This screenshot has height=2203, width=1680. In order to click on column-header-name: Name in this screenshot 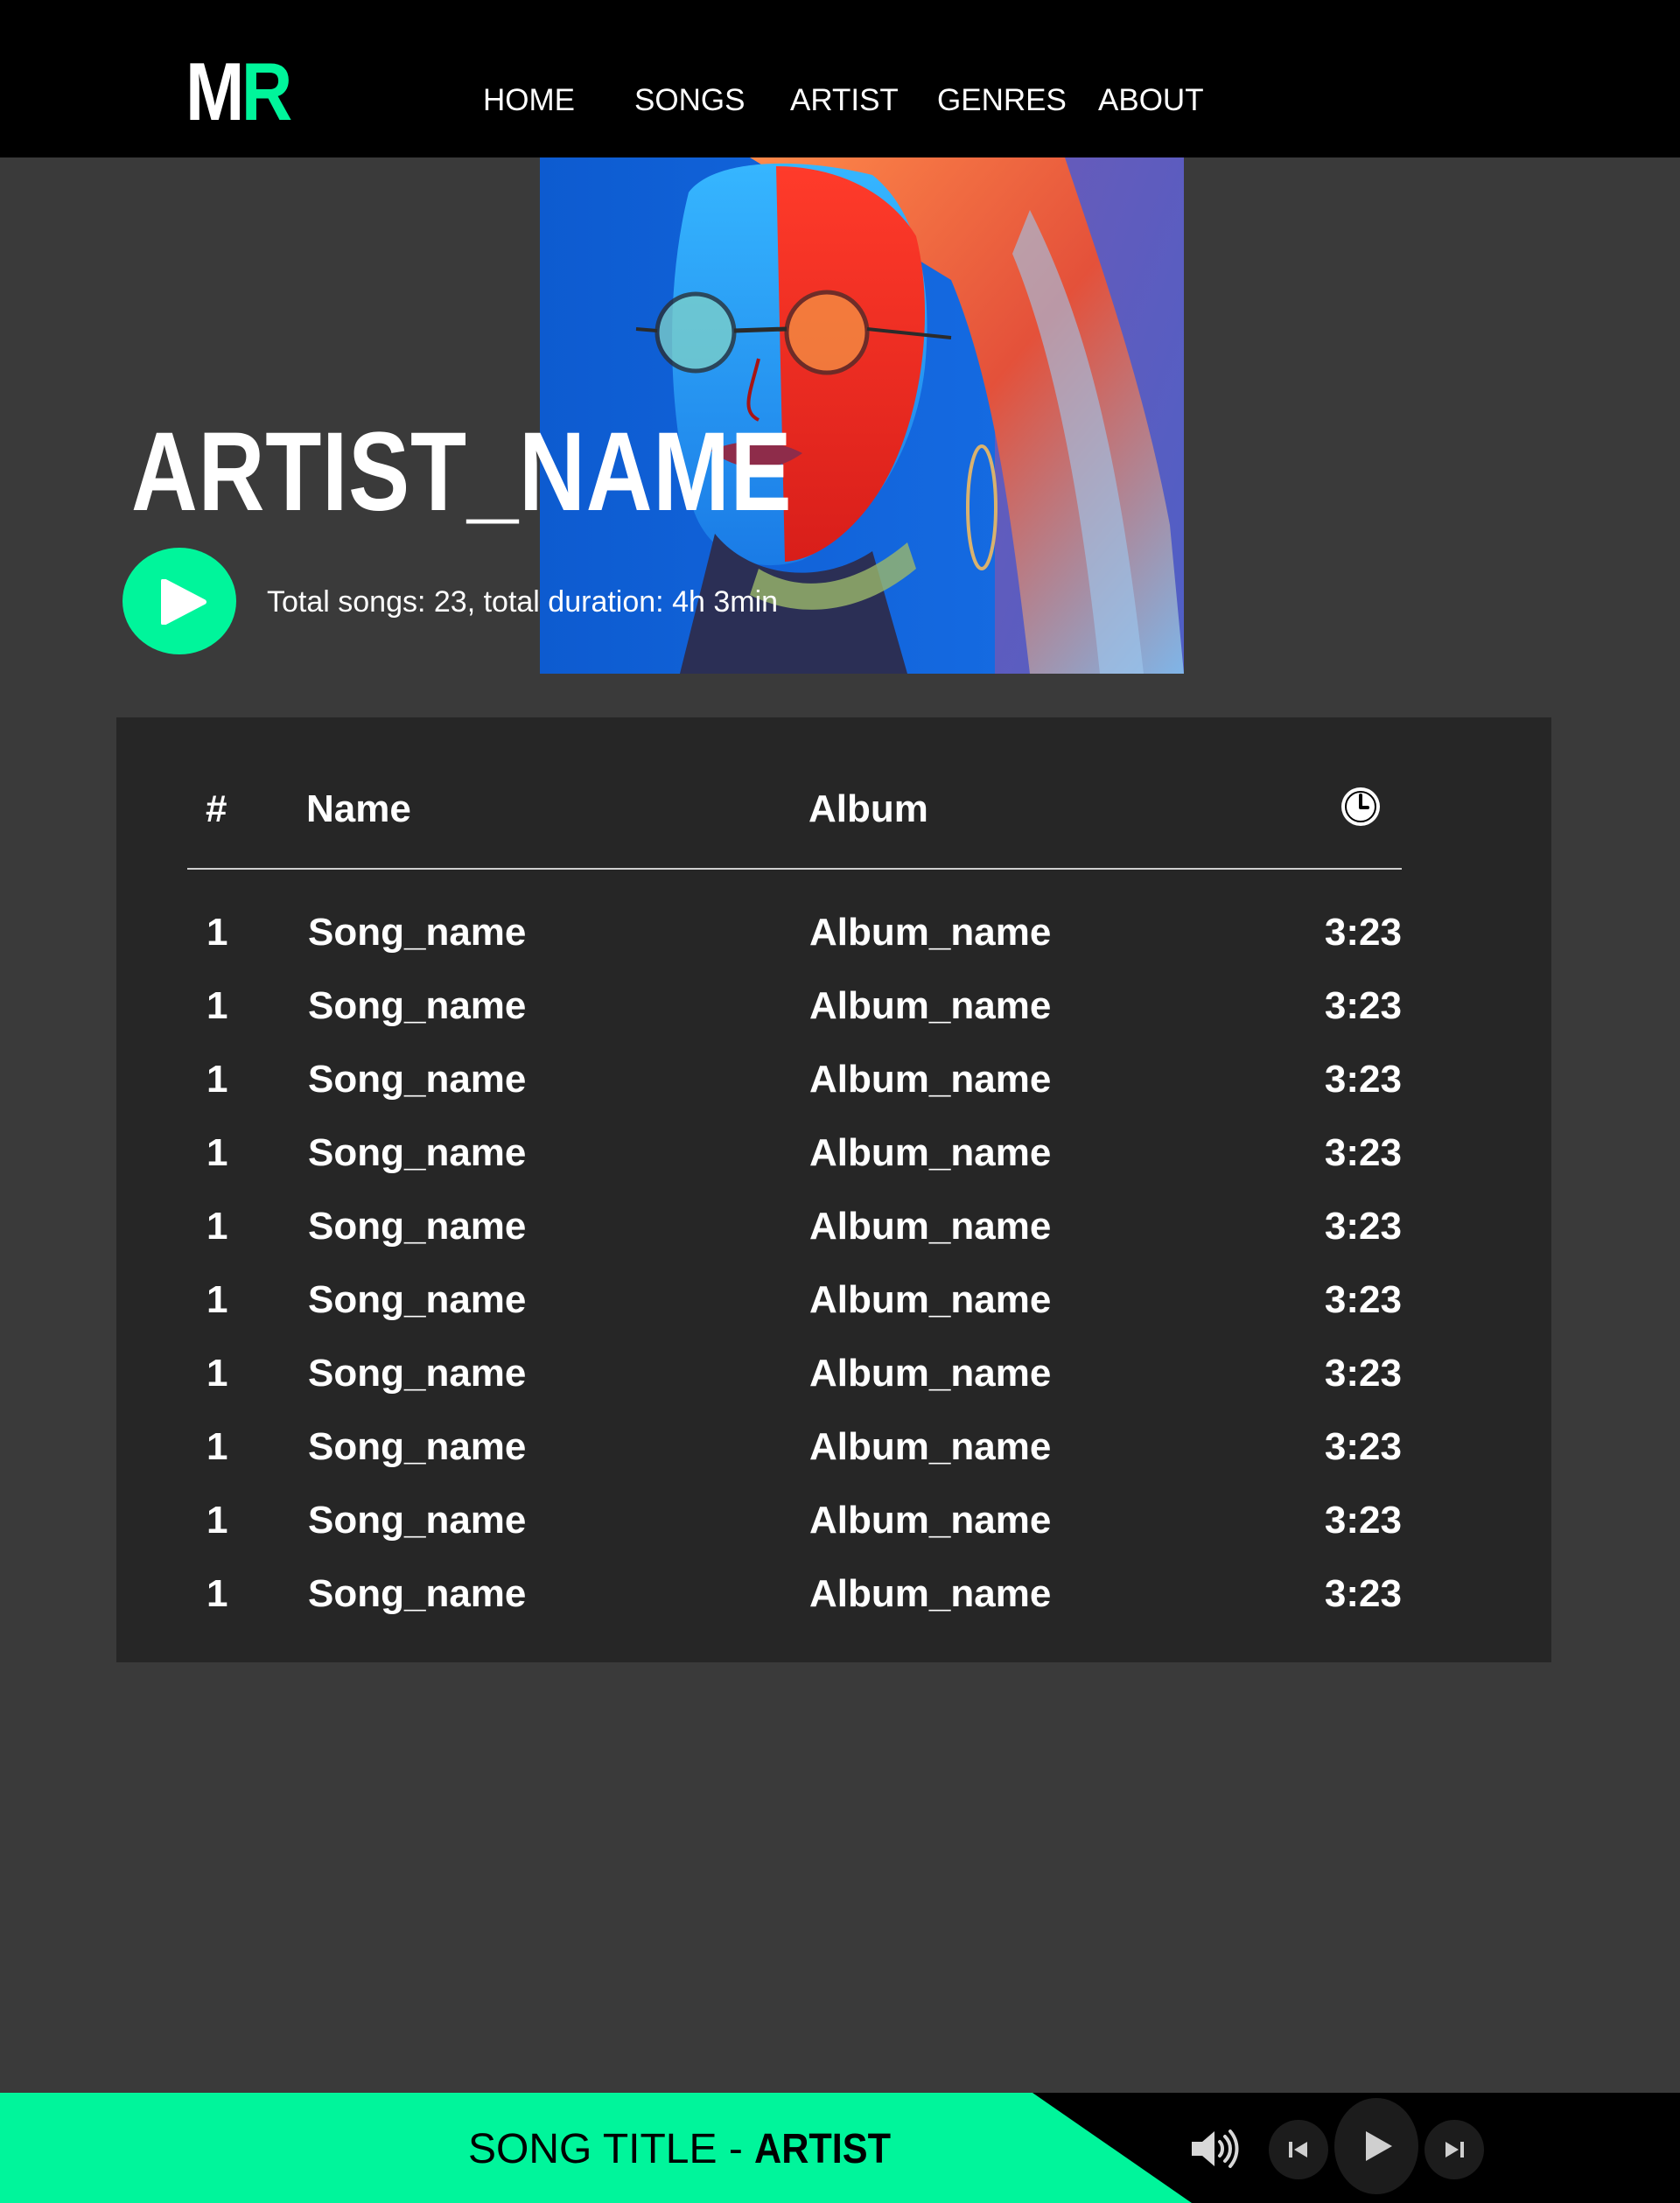, I will do `click(358, 809)`.